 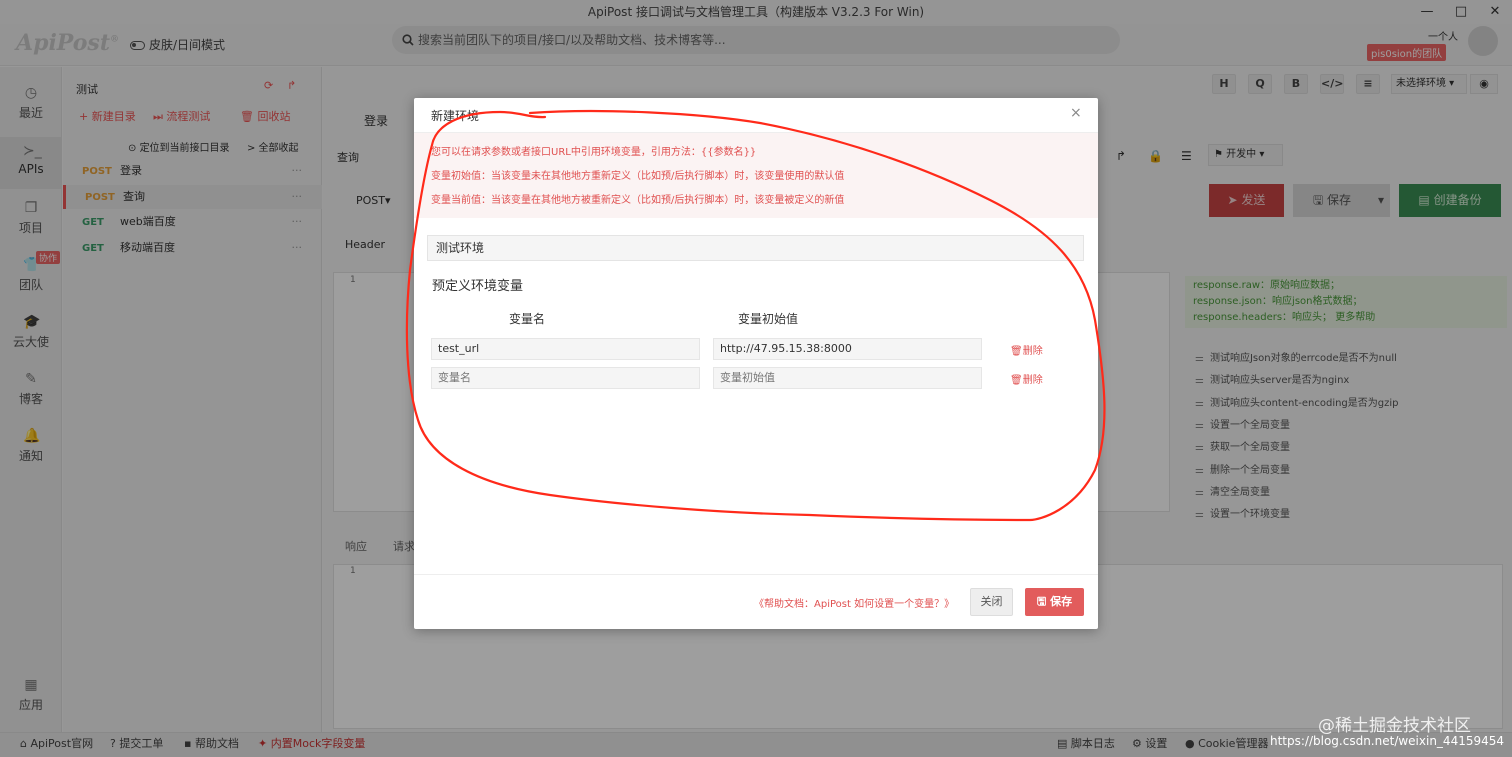 What do you see at coordinates (991, 602) in the screenshot?
I see `close-button: 关闭` at bounding box center [991, 602].